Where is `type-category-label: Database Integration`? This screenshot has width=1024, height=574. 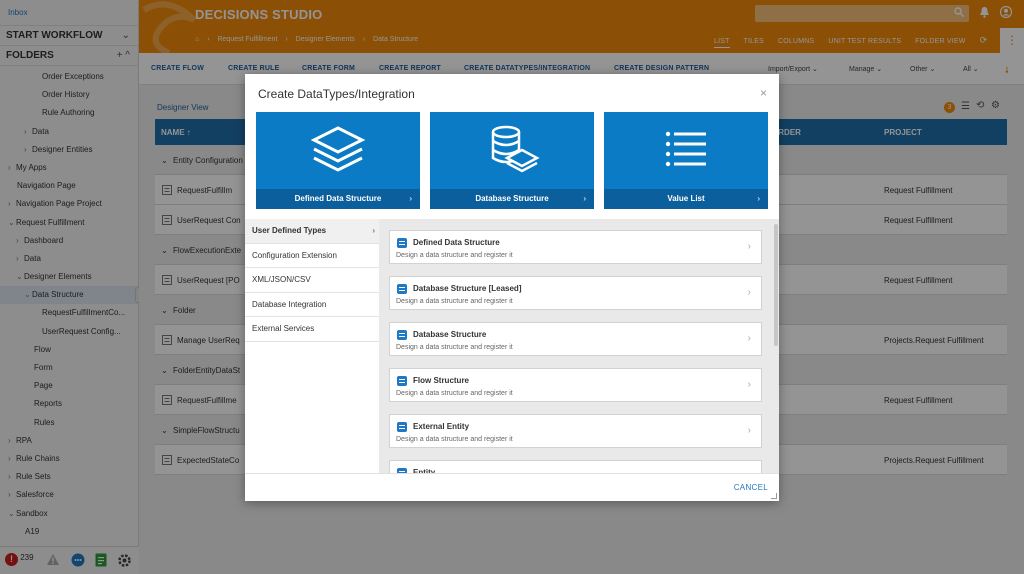
type-category-label: Database Integration is located at coordinates (289, 304).